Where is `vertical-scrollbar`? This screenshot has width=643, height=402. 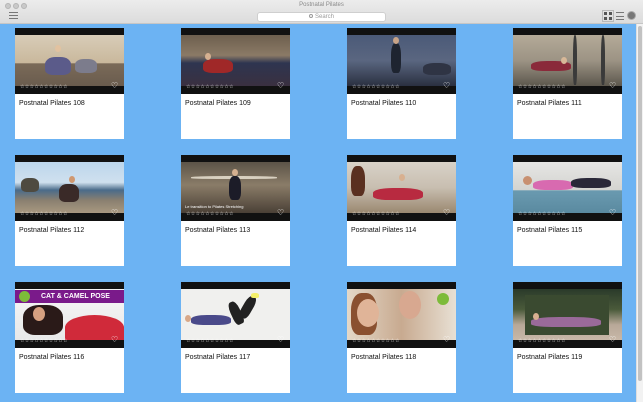 vertical-scrollbar is located at coordinates (639, 213).